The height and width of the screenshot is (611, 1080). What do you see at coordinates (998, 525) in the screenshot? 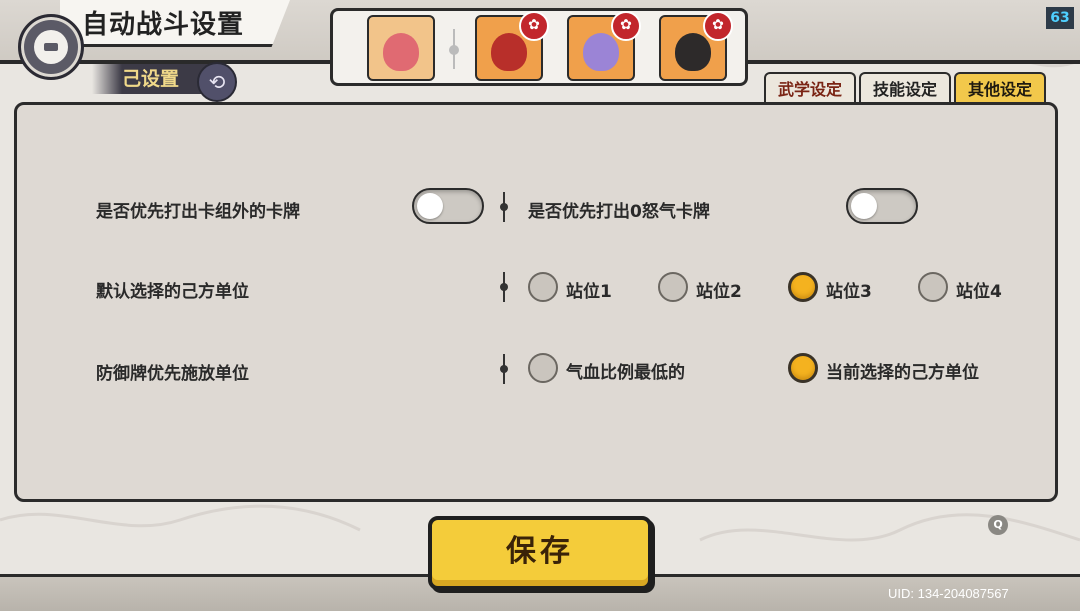
I see `help-icon: Q` at bounding box center [998, 525].